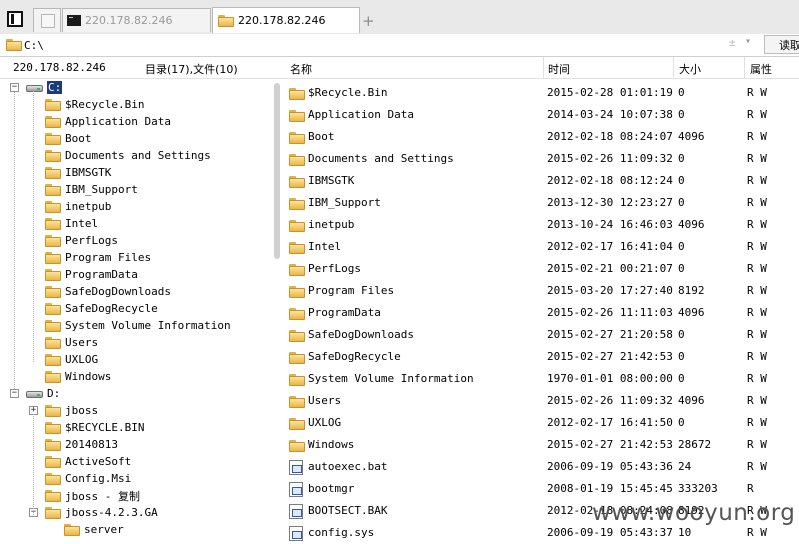  Describe the element at coordinates (542, 180) in the screenshot. I see `file-row: IBMSGTK 2012-02-18 08:12:24 0 R W` at that location.